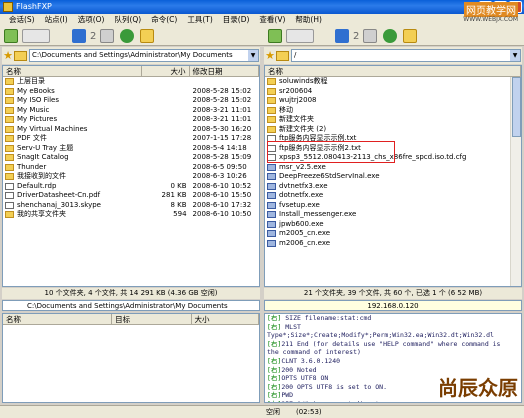  I want to click on file-size: 281 KB, so click(174, 195).